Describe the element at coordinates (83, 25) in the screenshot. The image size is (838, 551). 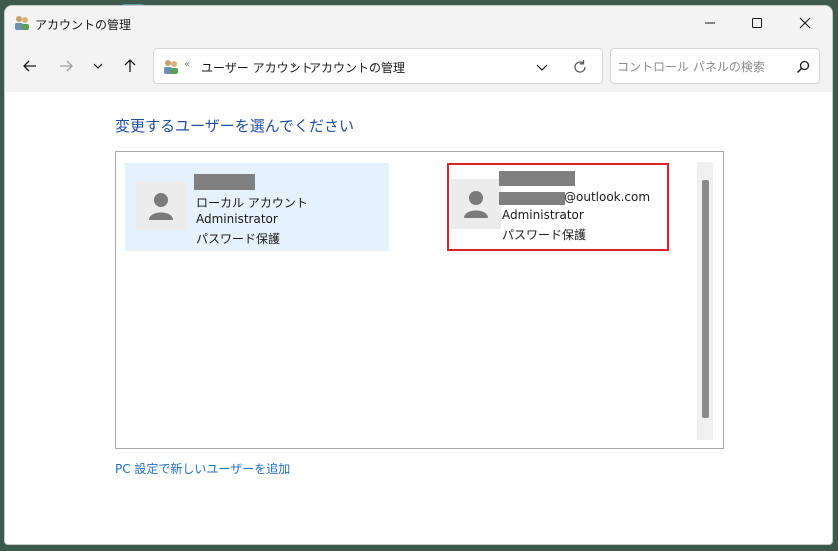
I see `window-title: アカウントの管理` at that location.